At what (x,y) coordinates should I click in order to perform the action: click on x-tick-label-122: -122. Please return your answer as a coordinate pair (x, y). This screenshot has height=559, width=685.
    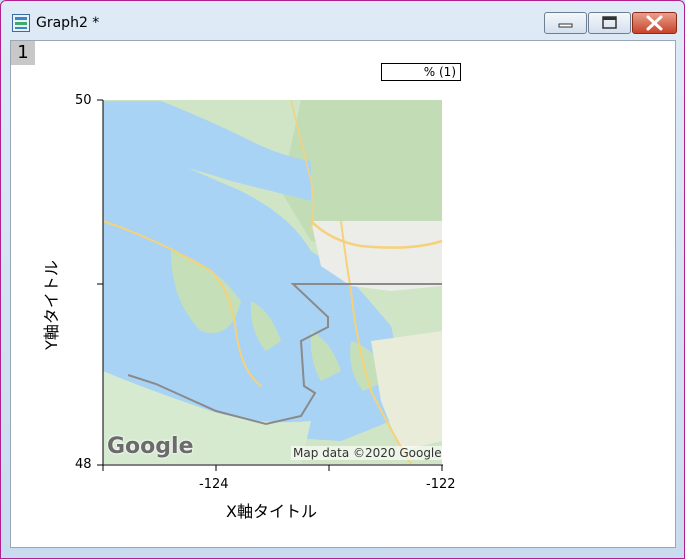
    Looking at the image, I should click on (441, 484).